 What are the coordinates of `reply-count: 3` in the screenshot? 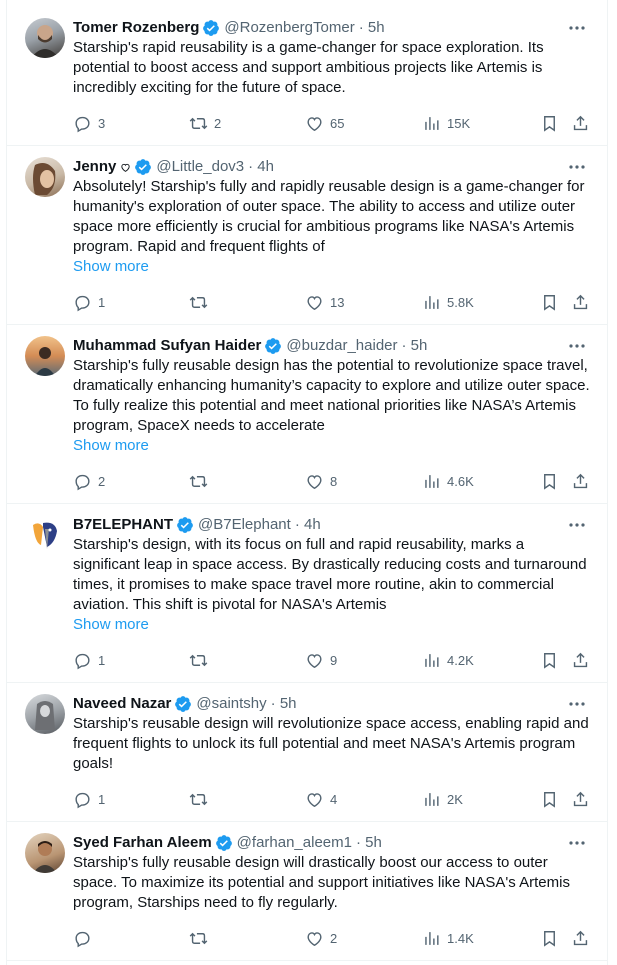 It's located at (102, 123).